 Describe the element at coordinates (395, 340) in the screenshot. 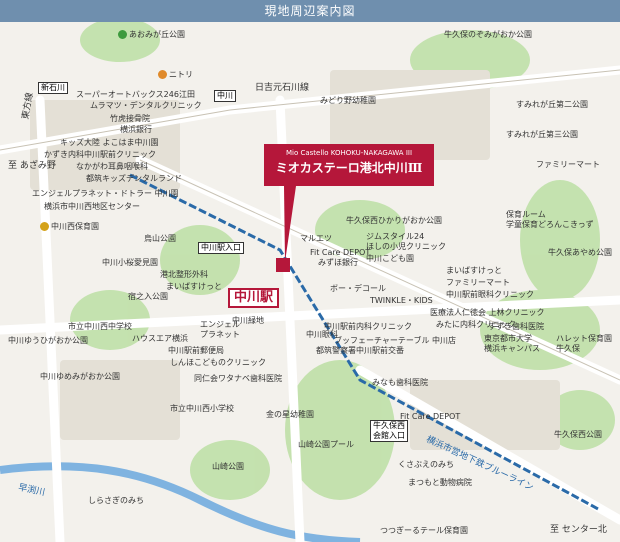

I see `label-buffet: ブッフェーチャーテーブル 中川店` at that location.